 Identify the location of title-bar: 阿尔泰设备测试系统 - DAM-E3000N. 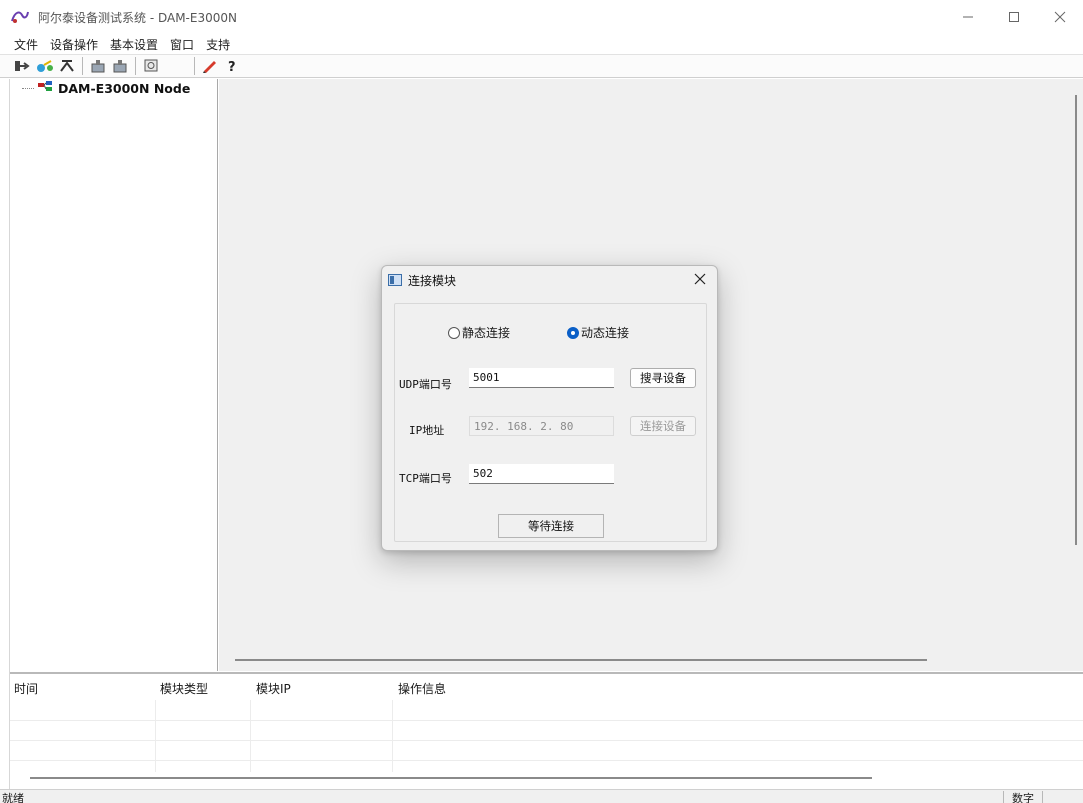
(541, 17).